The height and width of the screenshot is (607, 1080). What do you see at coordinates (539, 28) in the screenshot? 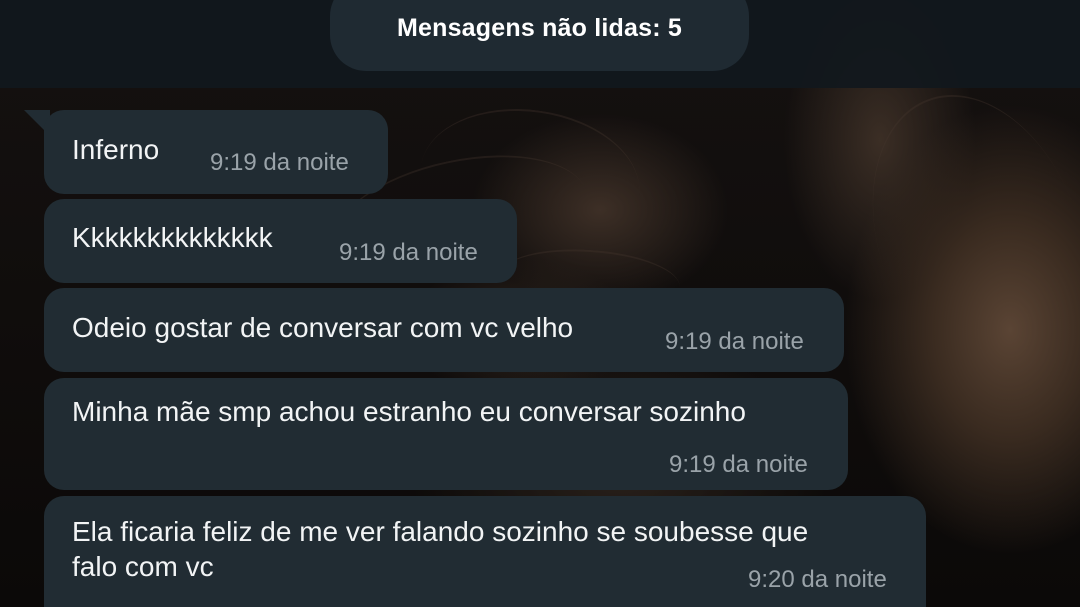
I see `unread-messages-label: Mensagens não lidas: 5` at bounding box center [539, 28].